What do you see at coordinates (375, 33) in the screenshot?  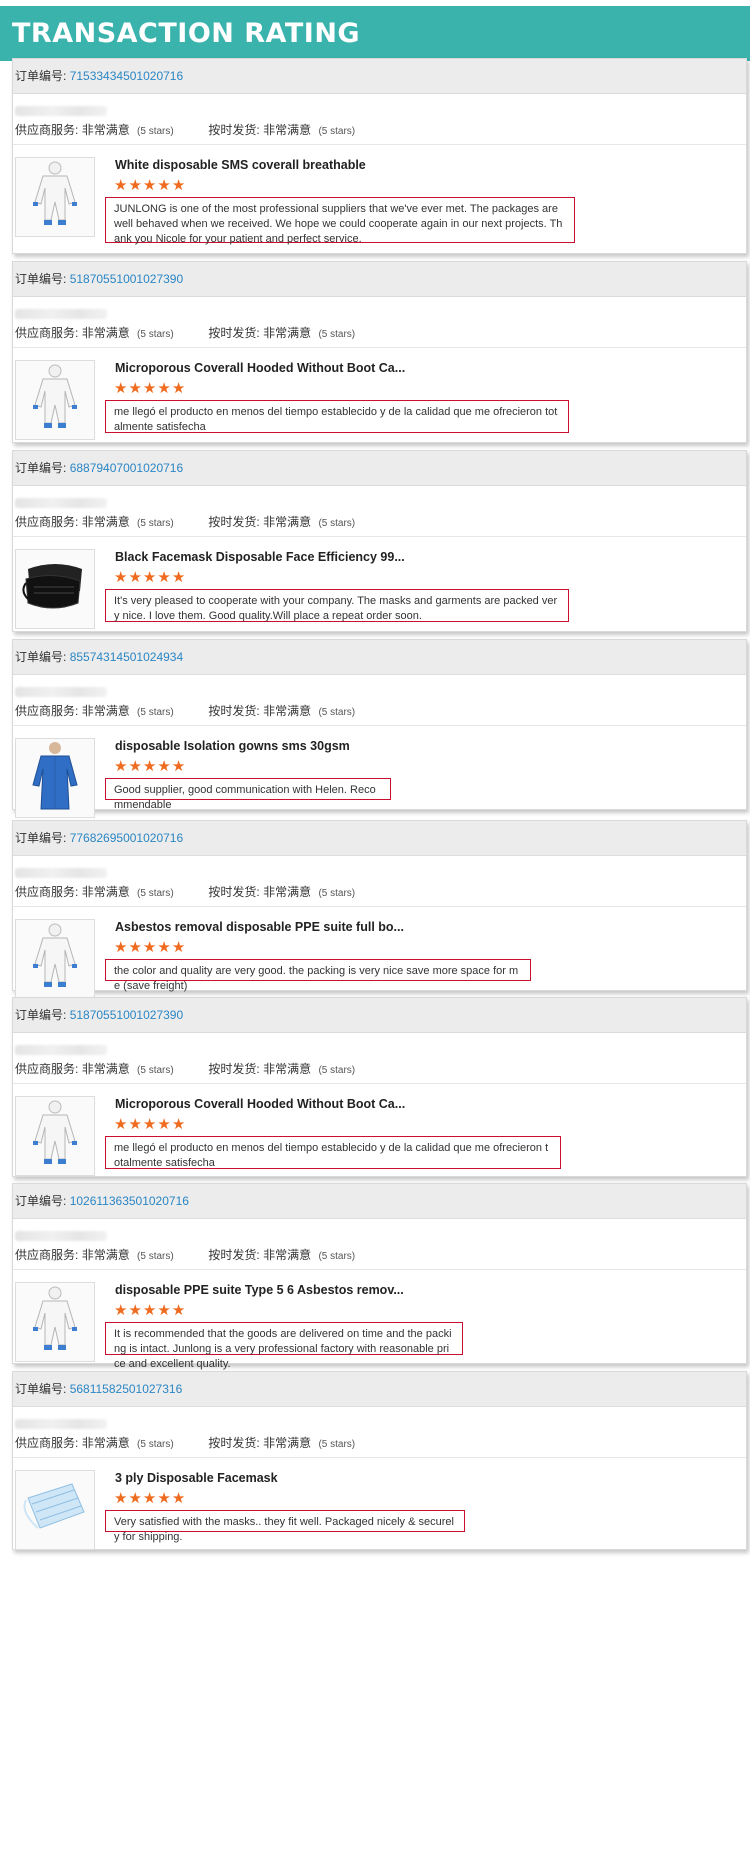 I see `page-title-banner: TRANSACTION RATING` at bounding box center [375, 33].